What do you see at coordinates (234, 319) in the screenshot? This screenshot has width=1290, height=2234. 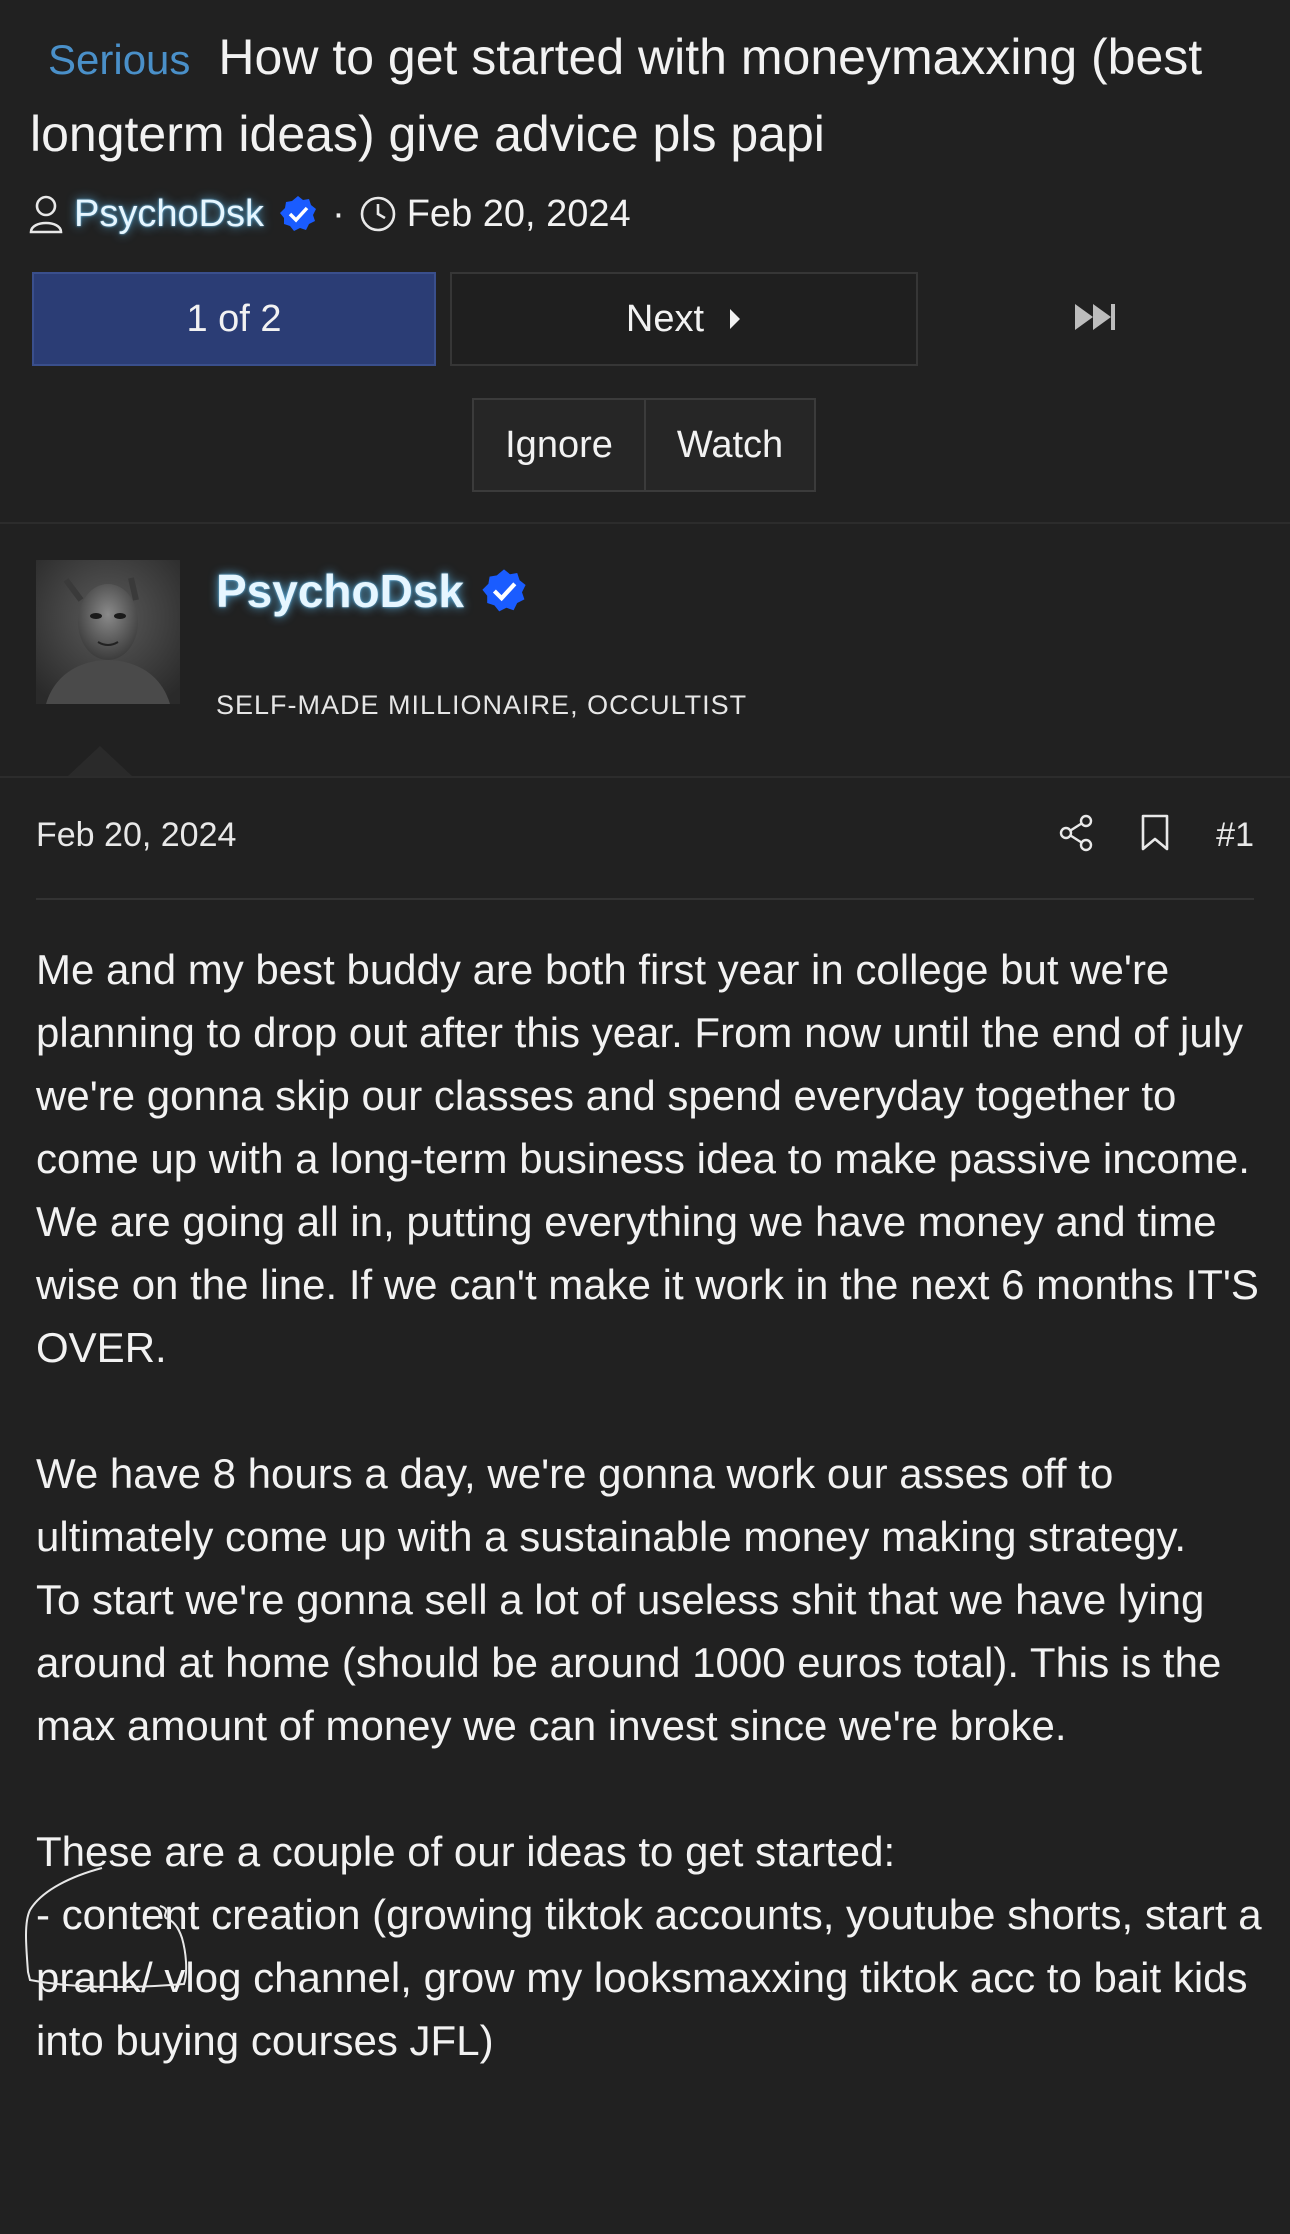 I see `page-current-button: 1 of 2` at bounding box center [234, 319].